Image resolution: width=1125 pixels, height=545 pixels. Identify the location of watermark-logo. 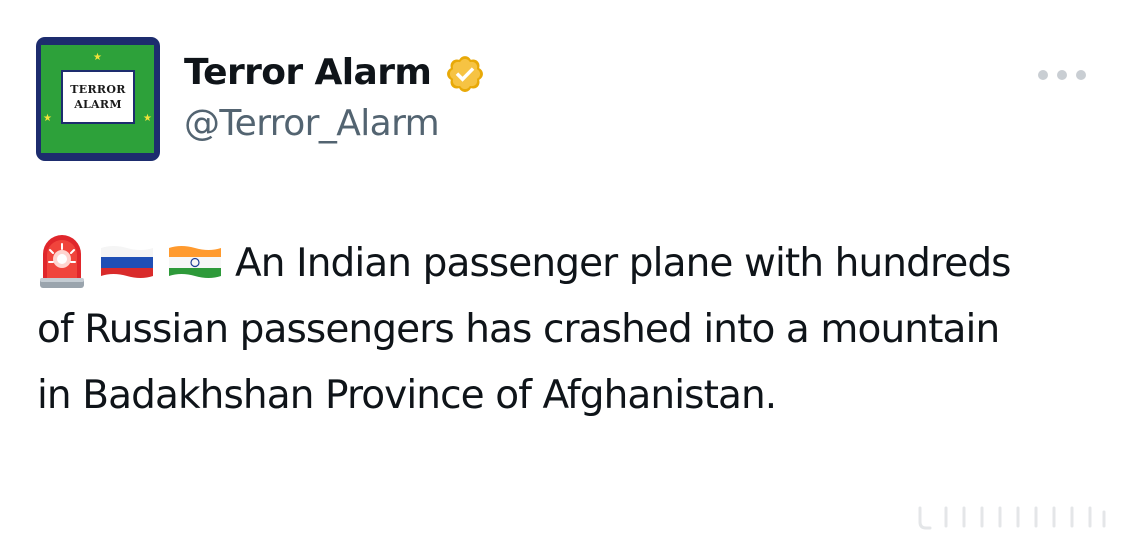
(1012, 518).